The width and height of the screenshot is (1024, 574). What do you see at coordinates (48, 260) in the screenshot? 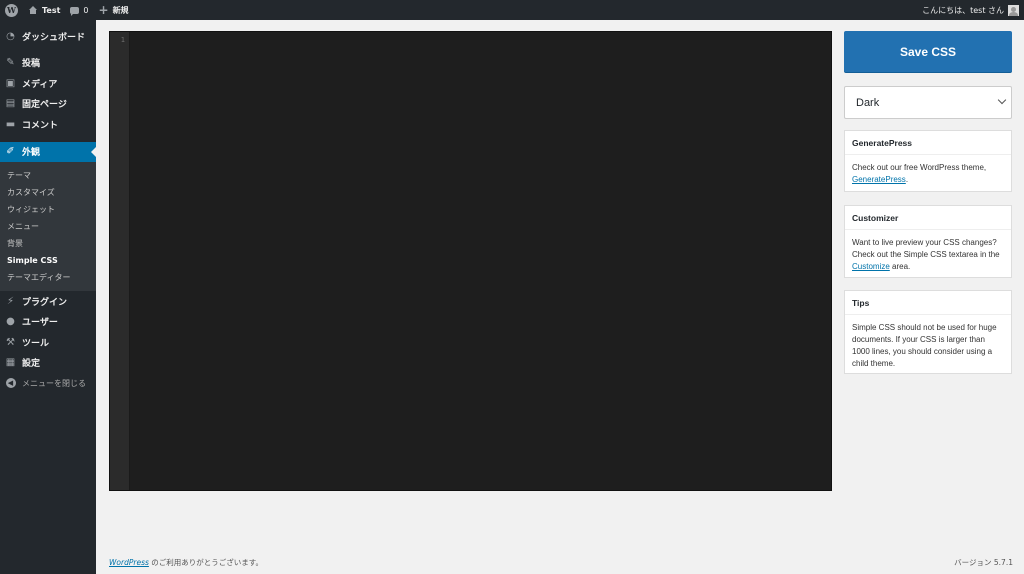
I see `submenu-item-simple-css: Simple CSS` at bounding box center [48, 260].